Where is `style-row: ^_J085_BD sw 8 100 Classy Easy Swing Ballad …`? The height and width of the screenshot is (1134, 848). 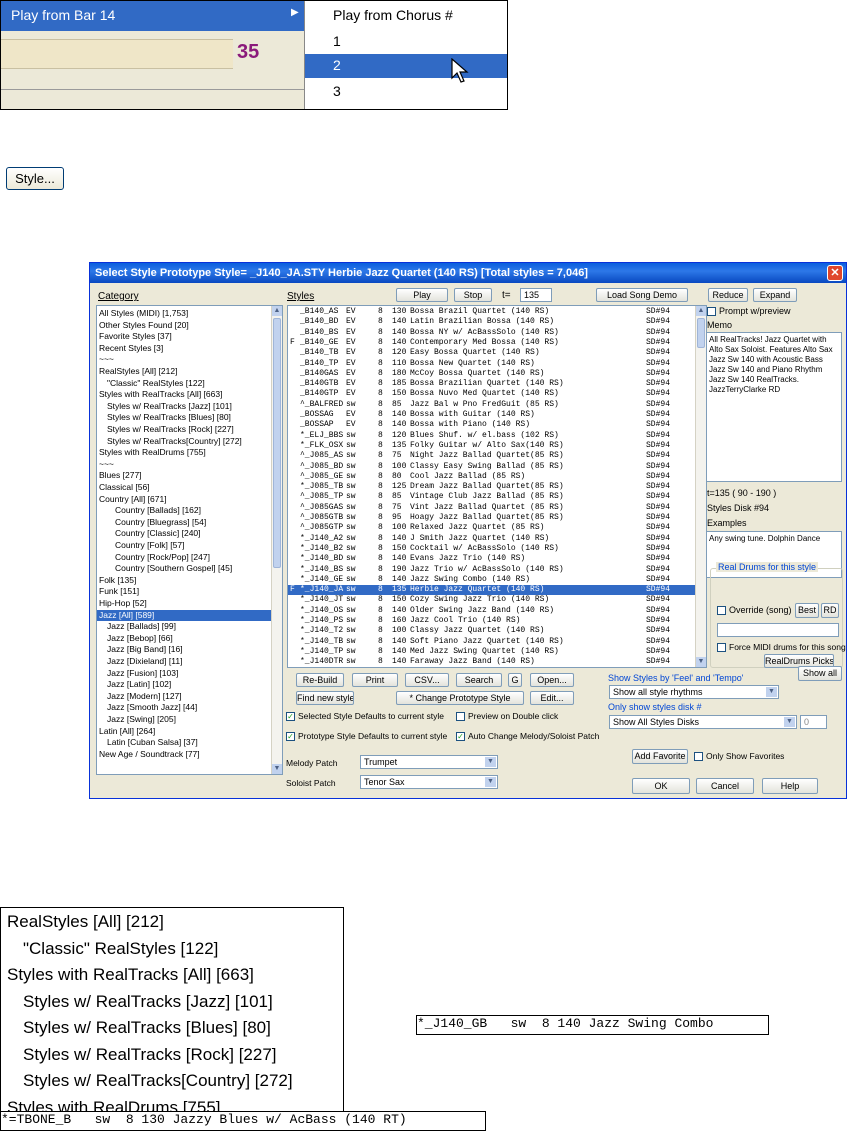 style-row: ^_J085_BD sw 8 100 Classy Easy Swing Ballad … is located at coordinates (492, 467).